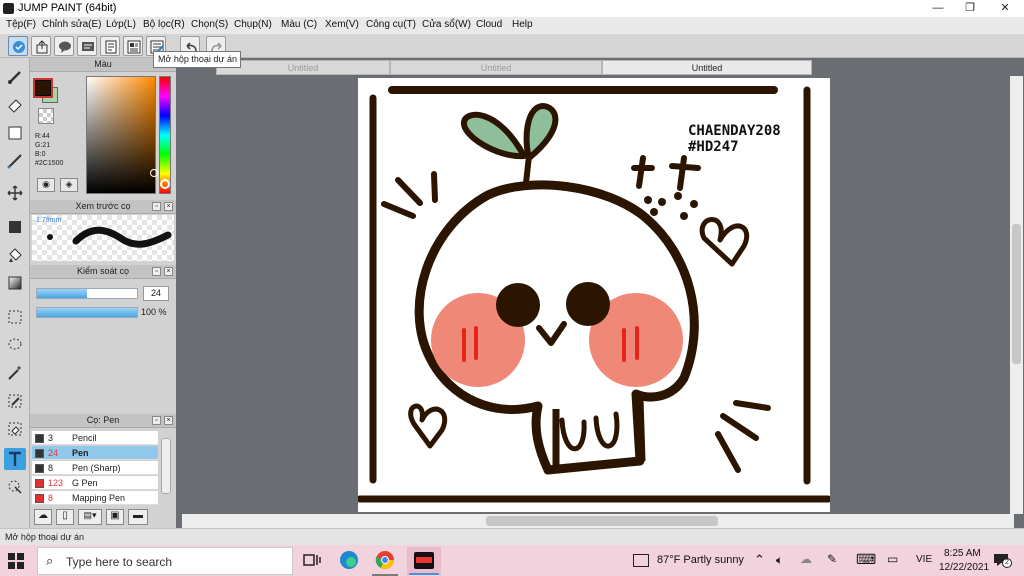 Image resolution: width=1024 pixels, height=576 pixels. Describe the element at coordinates (15, 373) in the screenshot. I see `magic-wand-tool` at that location.